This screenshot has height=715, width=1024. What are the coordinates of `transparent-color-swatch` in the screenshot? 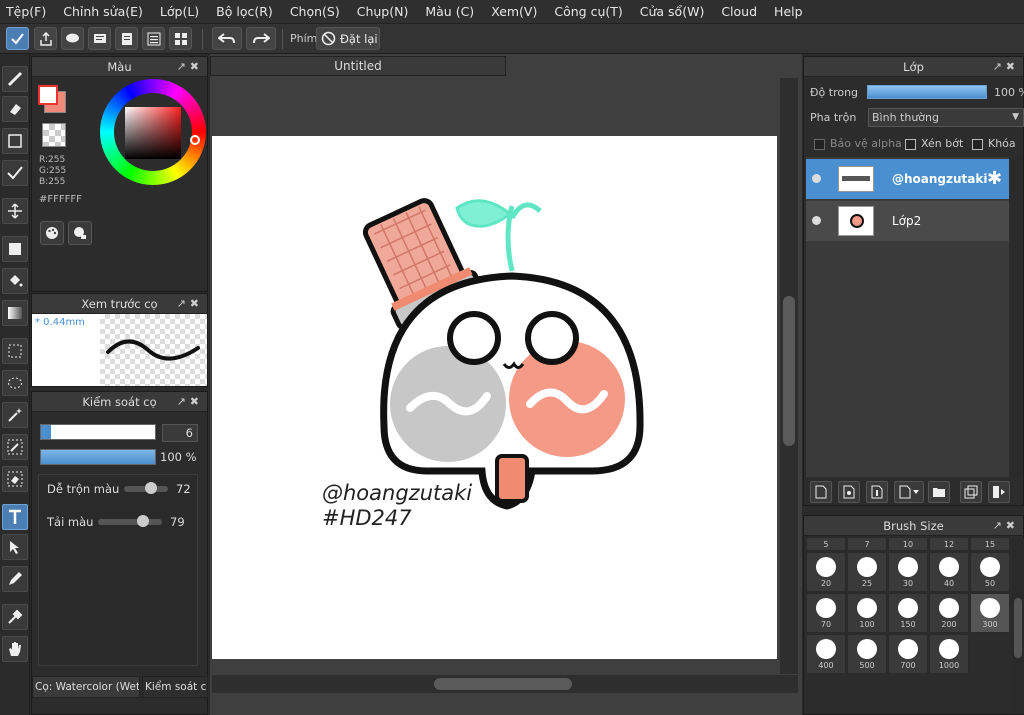 It's located at (54, 135).